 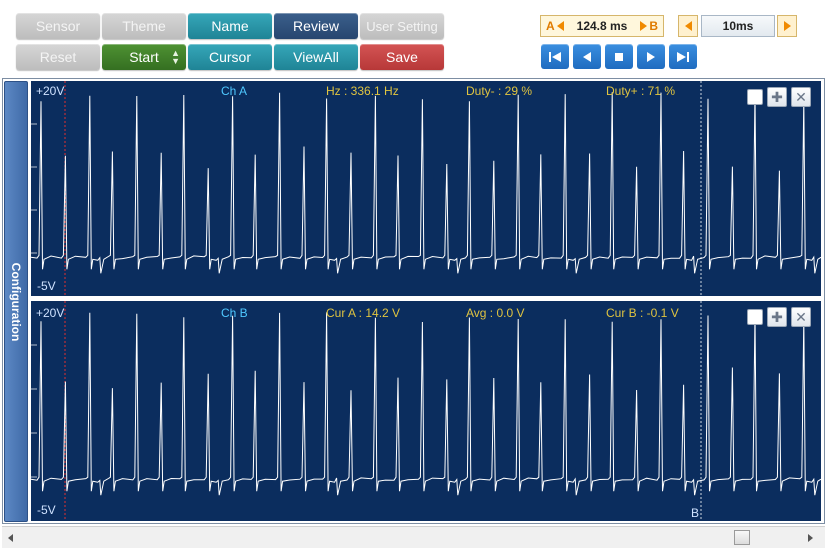 What do you see at coordinates (50, 313) in the screenshot?
I see `channel-b-top-scale: +20V` at bounding box center [50, 313].